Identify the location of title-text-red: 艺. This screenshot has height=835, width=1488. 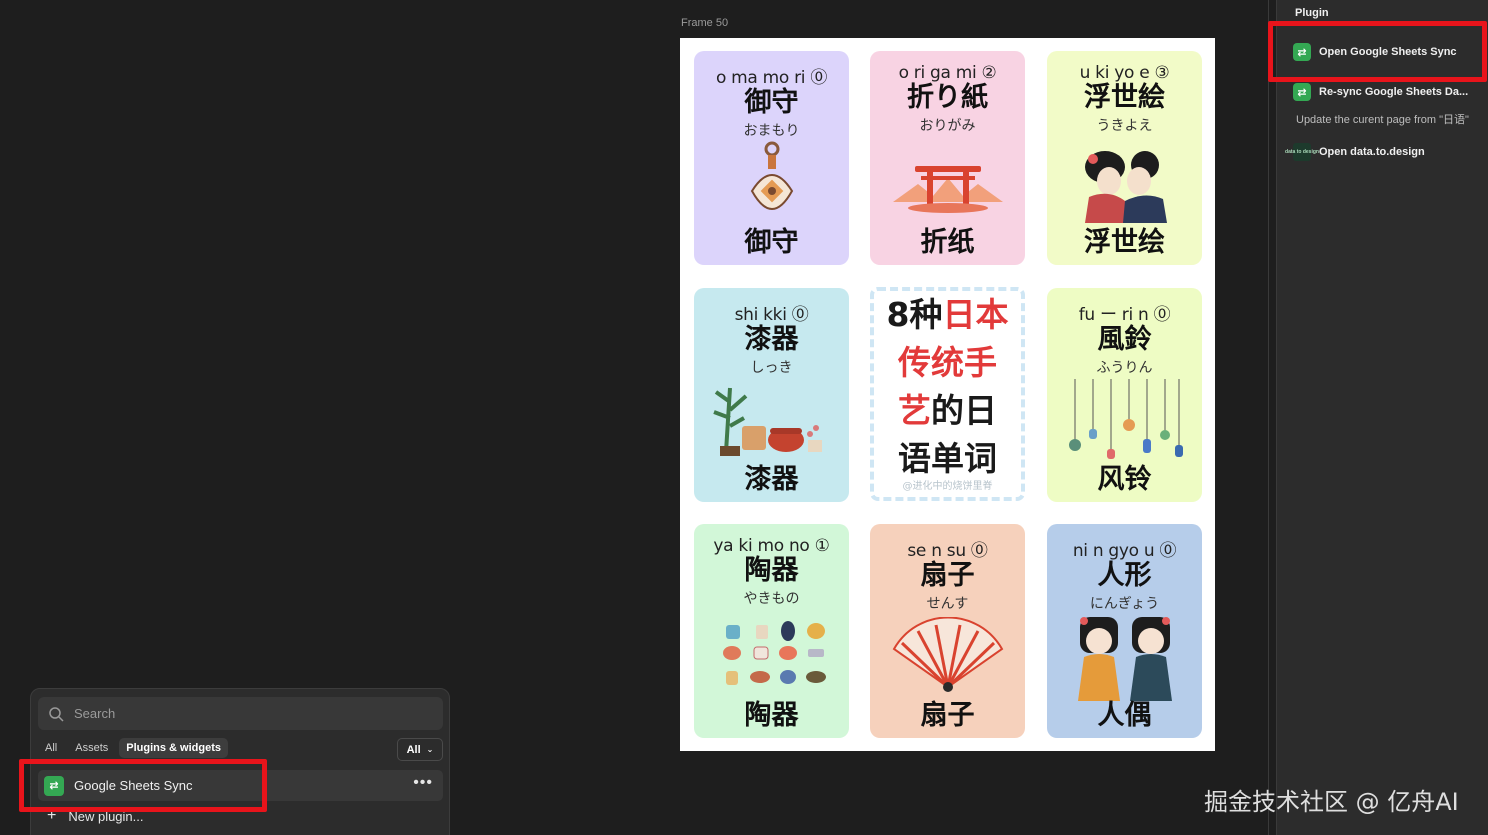
(914, 410).